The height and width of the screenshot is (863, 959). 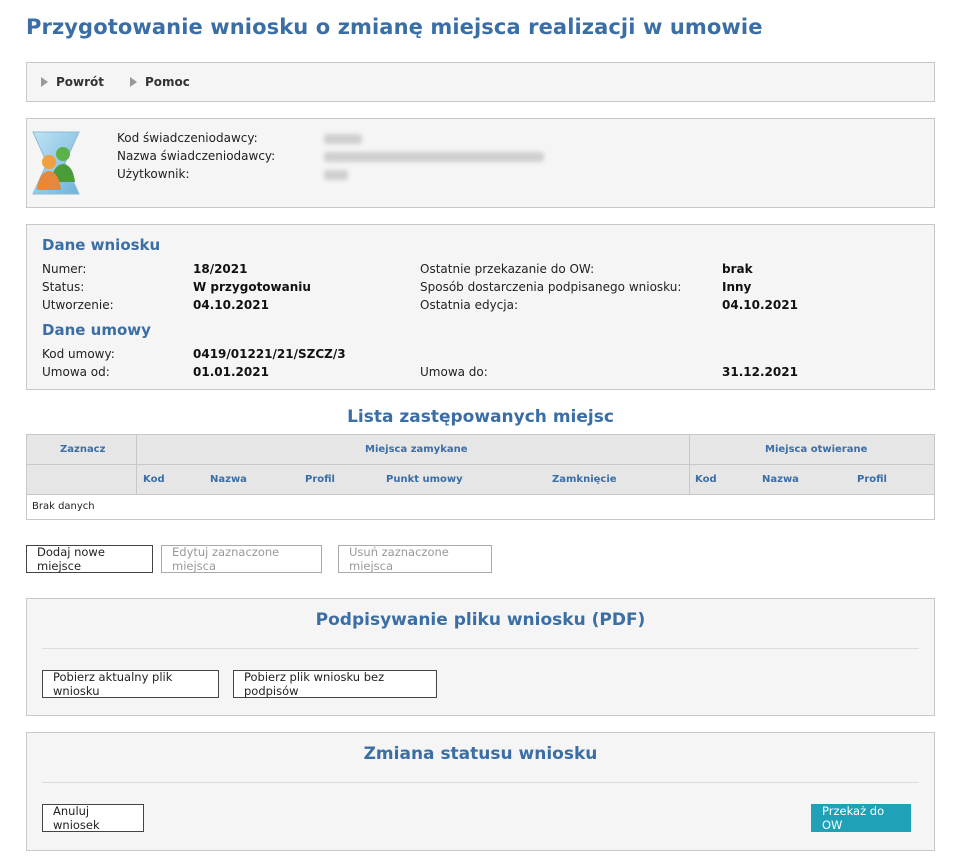 I want to click on contract-section-title: Dane umowy, so click(x=96, y=330).